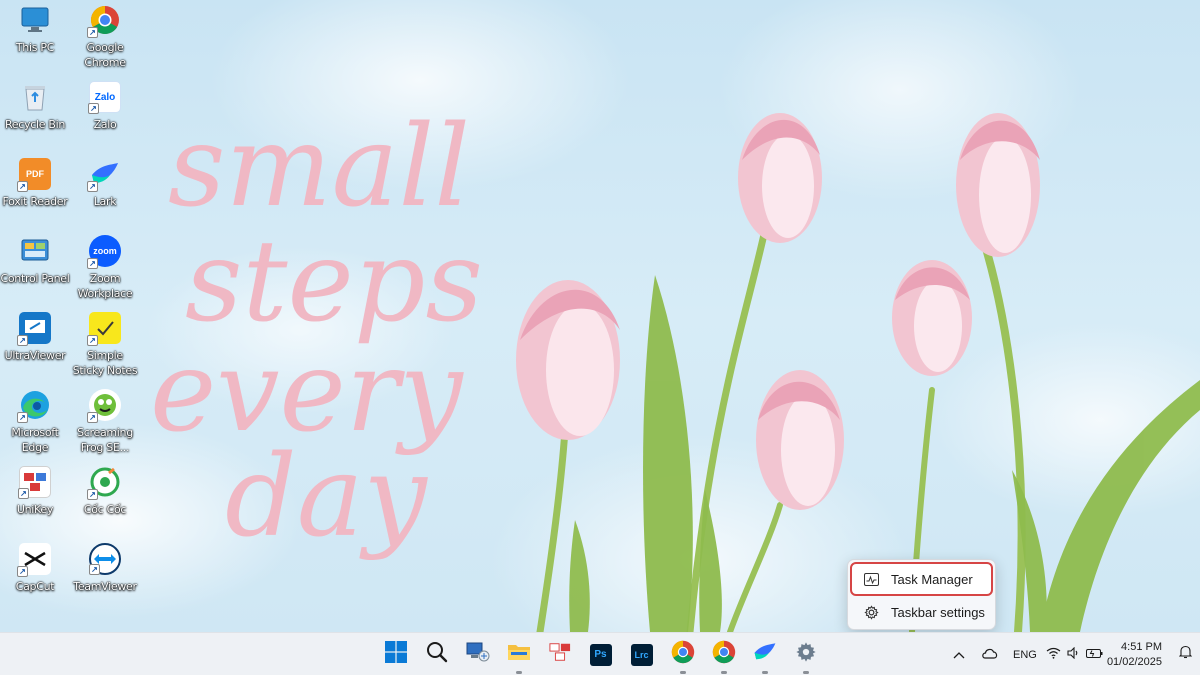 The height and width of the screenshot is (675, 1200). Describe the element at coordinates (35, 20) in the screenshot. I see `monitor-icon` at that location.